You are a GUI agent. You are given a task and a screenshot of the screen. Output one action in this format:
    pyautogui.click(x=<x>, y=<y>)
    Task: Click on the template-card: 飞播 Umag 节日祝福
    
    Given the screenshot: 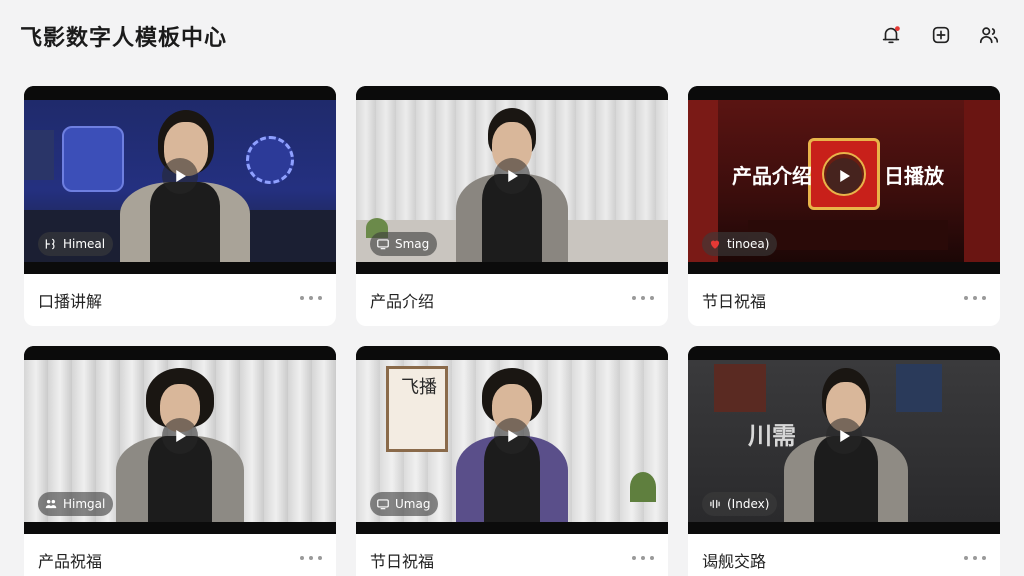 What is the action you would take?
    pyautogui.click(x=512, y=461)
    